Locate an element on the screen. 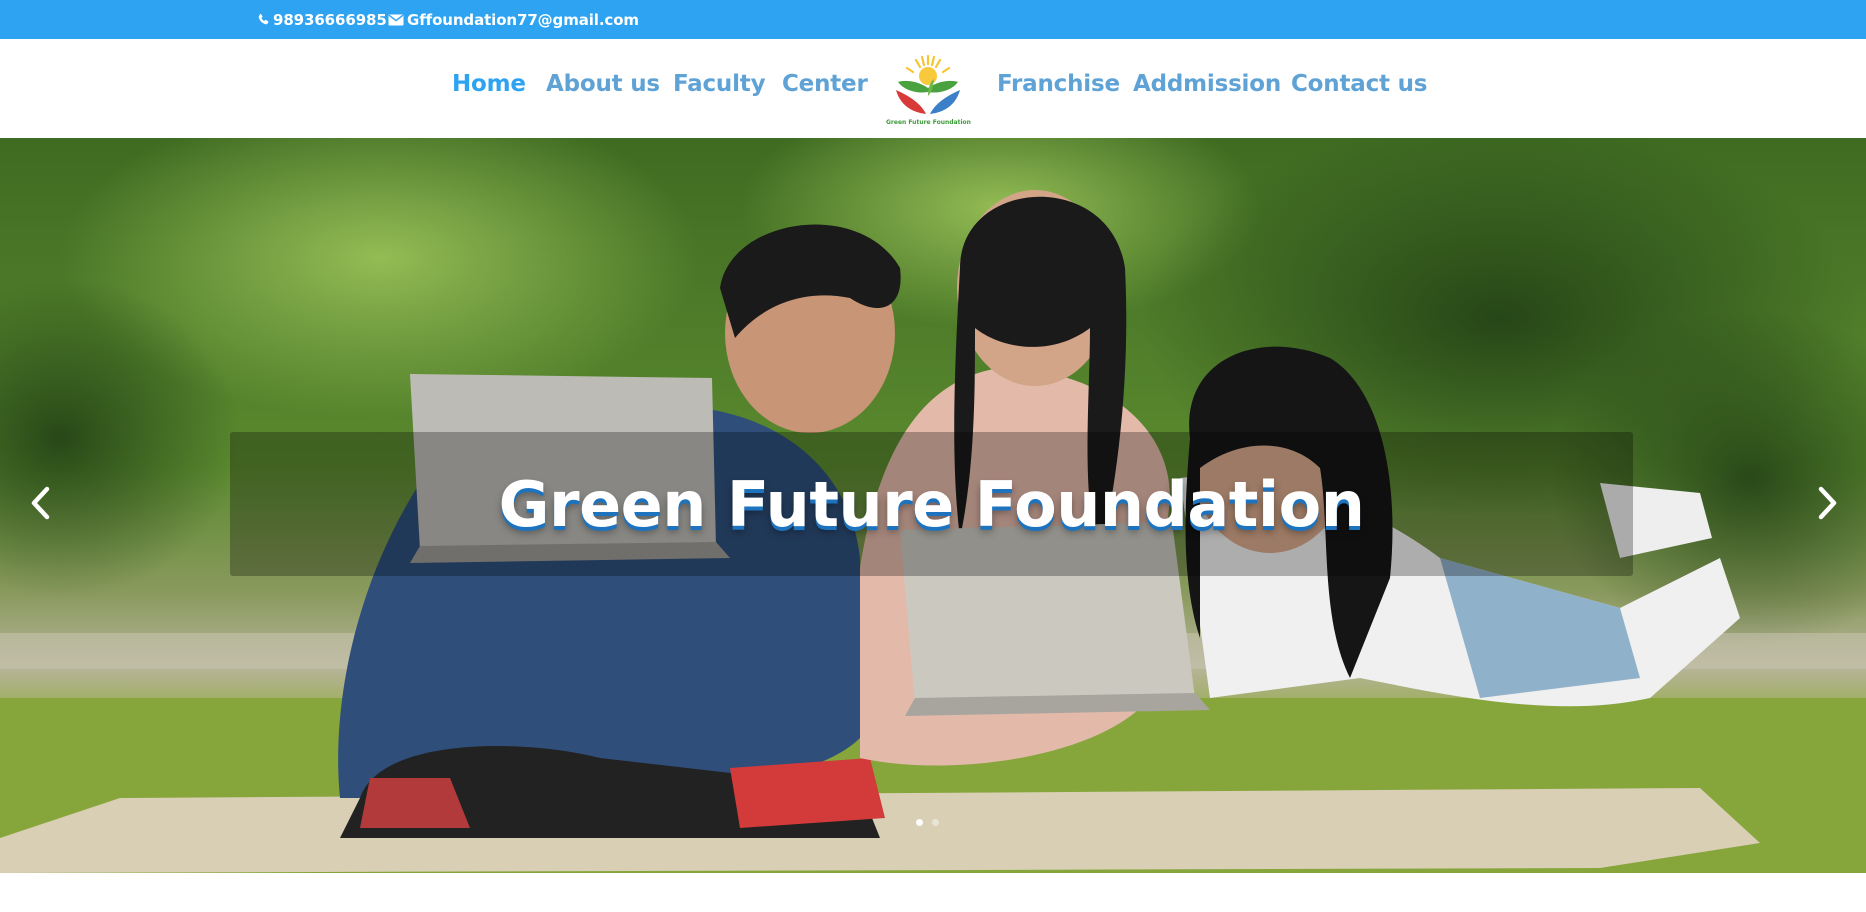 This screenshot has width=1866, height=912. nav-center: Center is located at coordinates (825, 84).